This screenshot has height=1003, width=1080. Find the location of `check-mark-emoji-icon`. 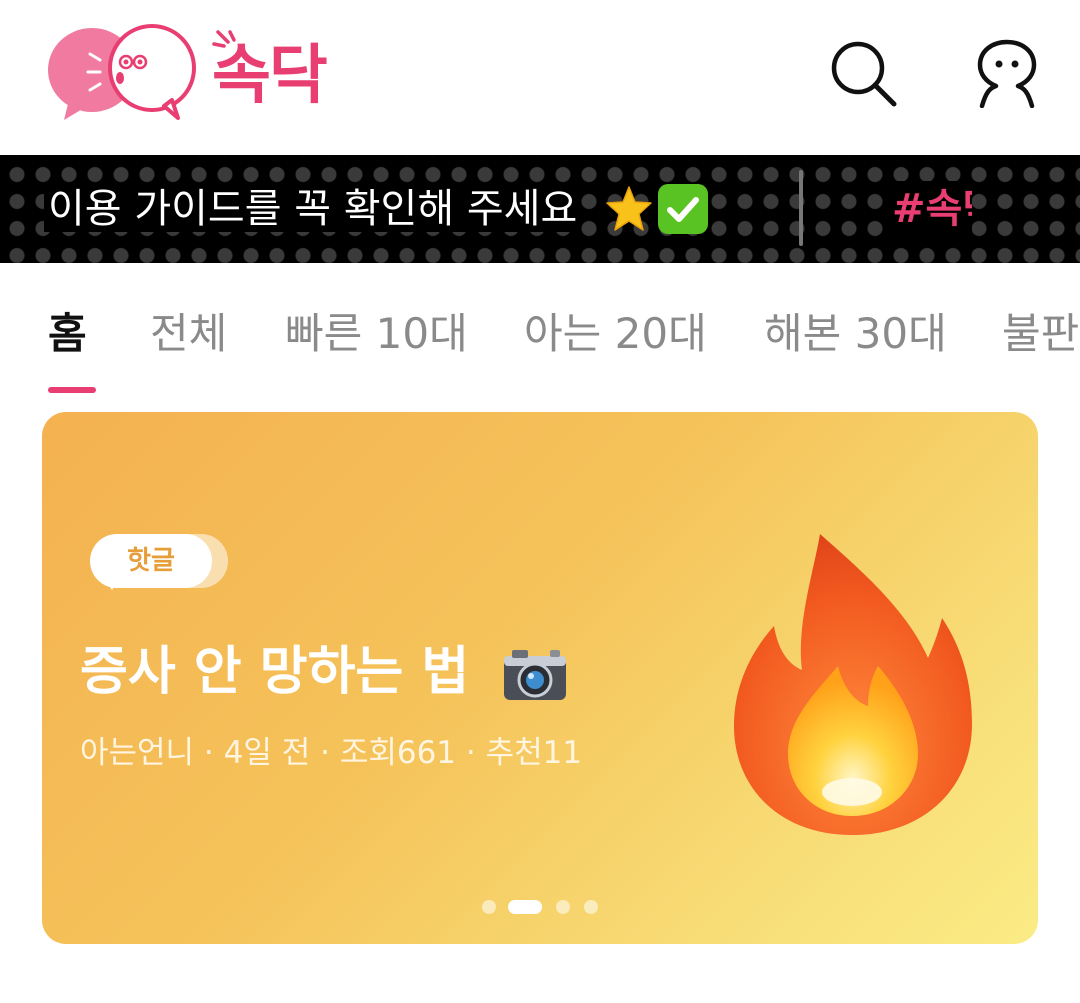

check-mark-emoji-icon is located at coordinates (683, 209).